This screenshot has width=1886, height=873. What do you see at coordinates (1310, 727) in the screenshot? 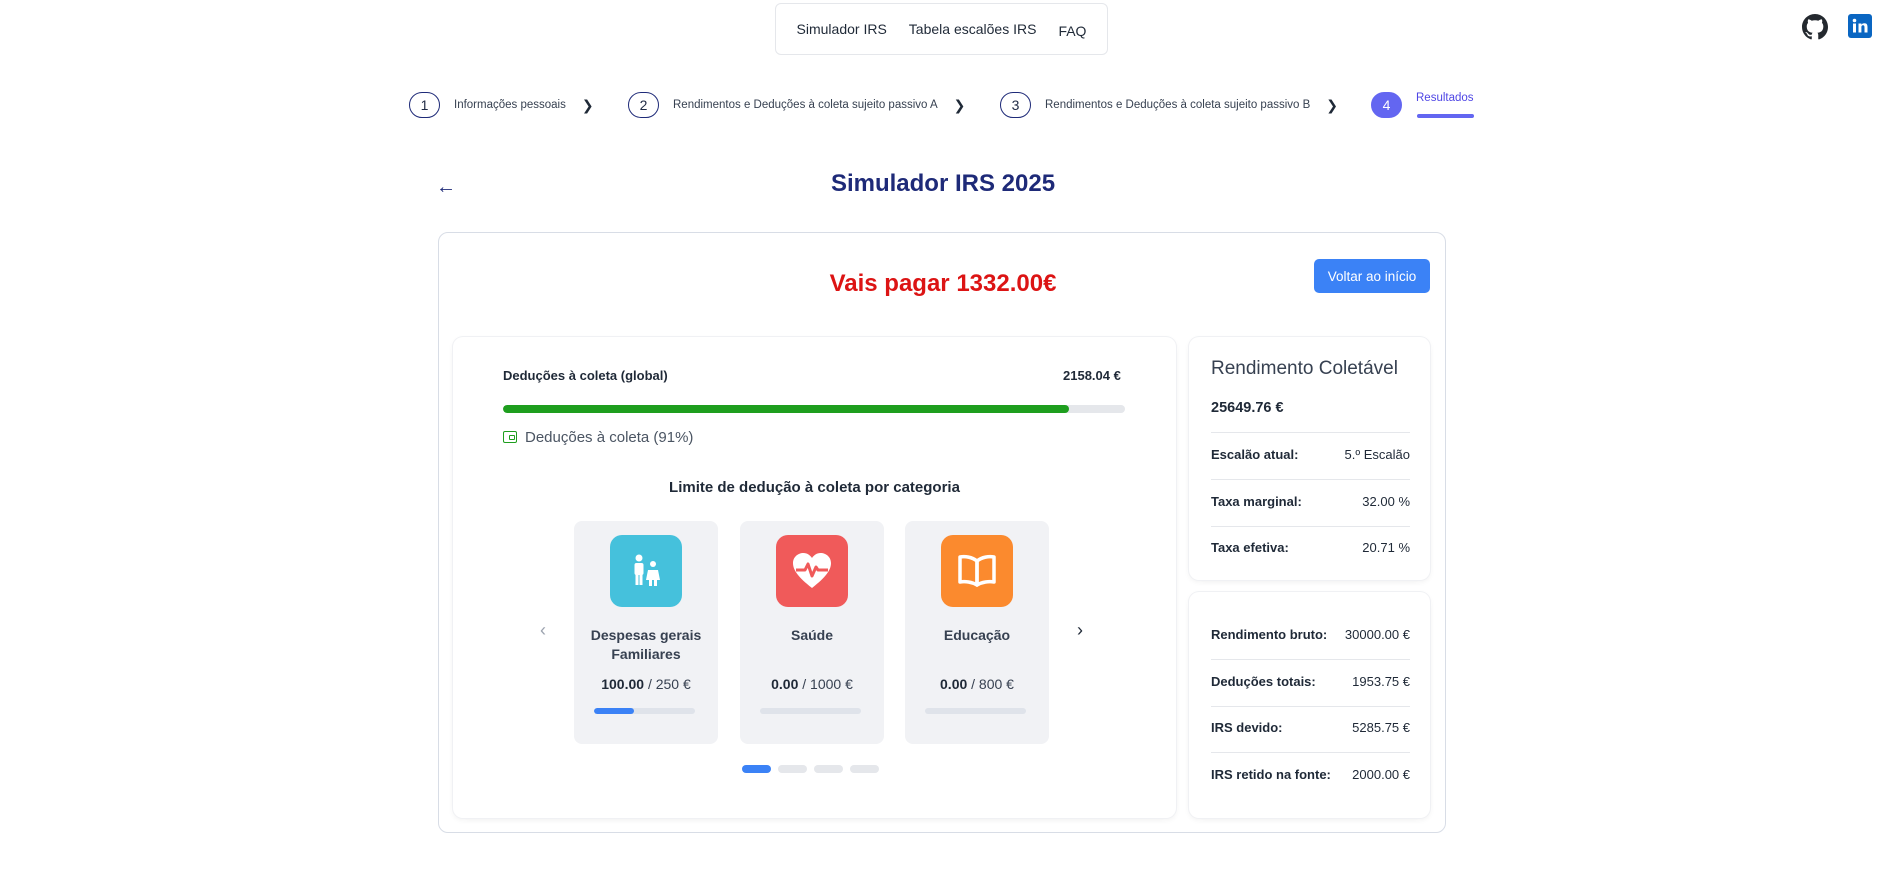
I see `totals-row: IRS devido: 5285.75 €` at bounding box center [1310, 727].